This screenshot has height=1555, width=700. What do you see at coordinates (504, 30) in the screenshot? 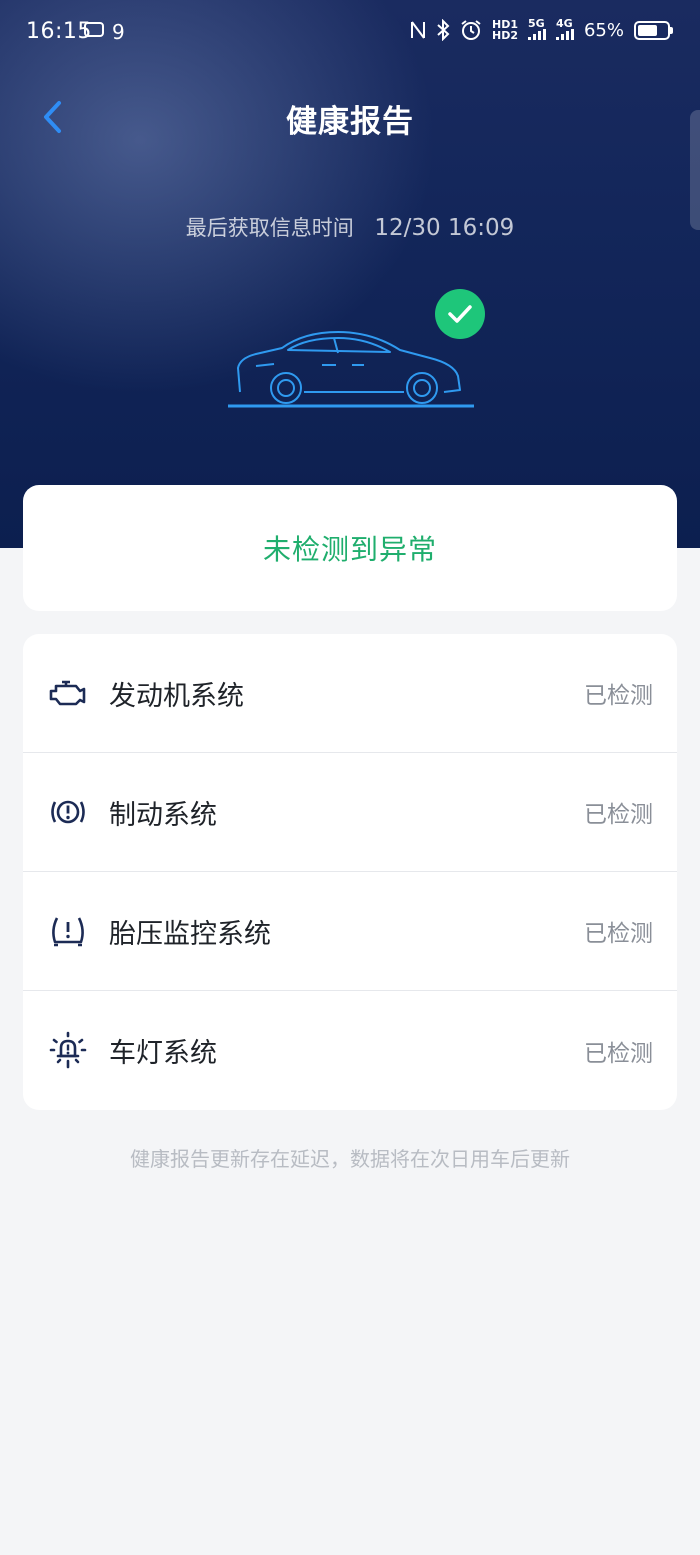
I see `hd-indicator: HD1 HD2` at bounding box center [504, 30].